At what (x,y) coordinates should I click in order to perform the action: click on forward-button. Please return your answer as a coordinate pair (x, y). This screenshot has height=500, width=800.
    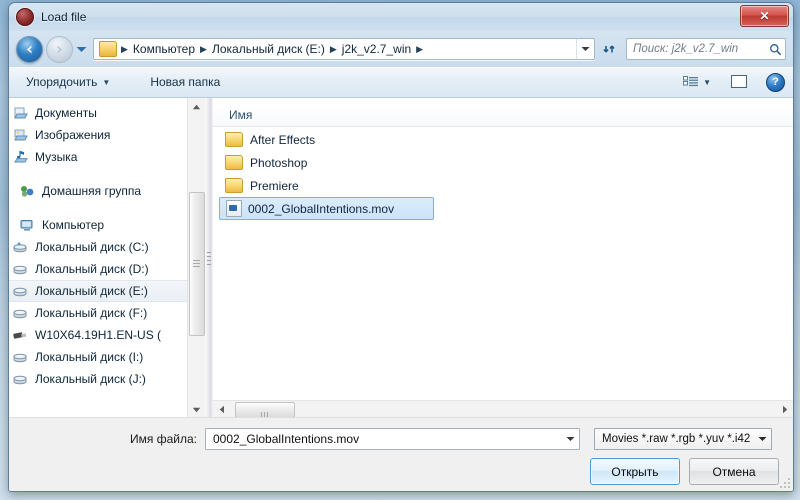
    Looking at the image, I should click on (59, 49).